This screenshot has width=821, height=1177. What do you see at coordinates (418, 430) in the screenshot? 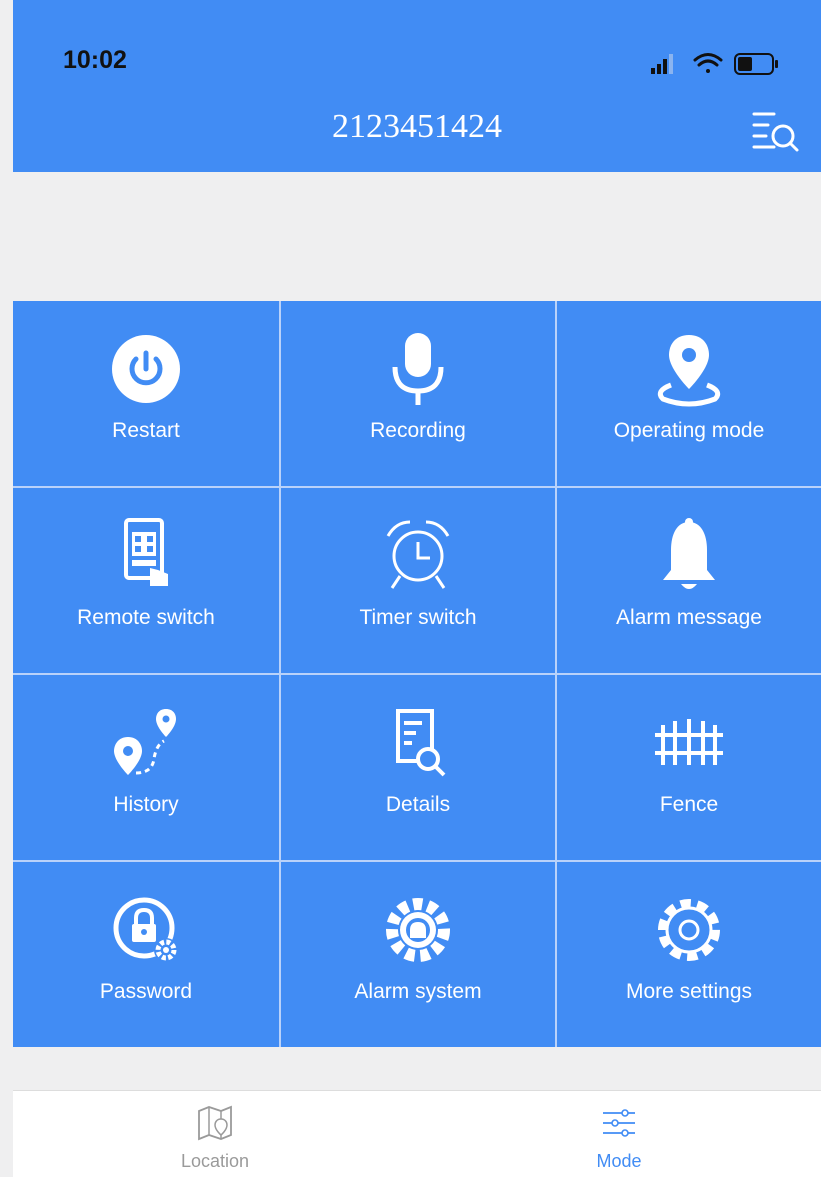
I see `recording-label: Recording` at bounding box center [418, 430].